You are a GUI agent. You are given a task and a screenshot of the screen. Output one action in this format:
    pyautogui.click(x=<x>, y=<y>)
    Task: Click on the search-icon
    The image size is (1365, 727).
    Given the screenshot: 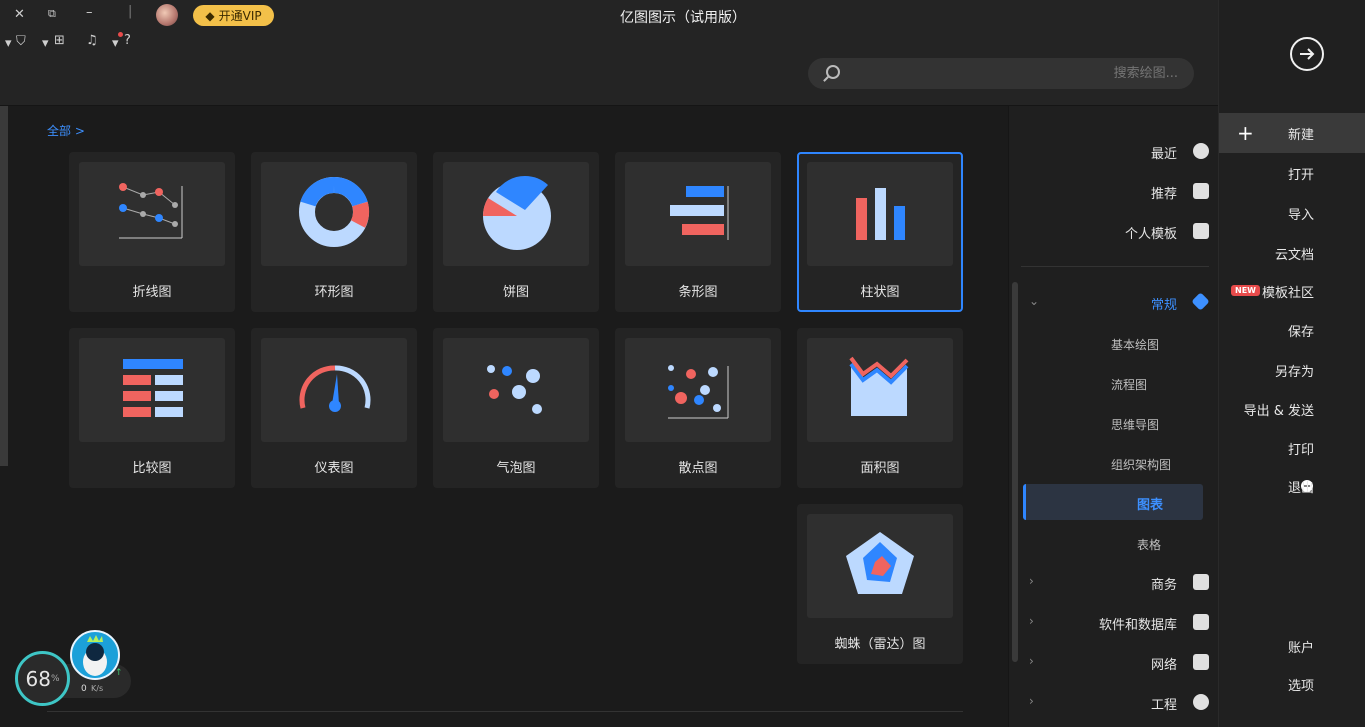 What is the action you would take?
    pyautogui.click(x=833, y=72)
    